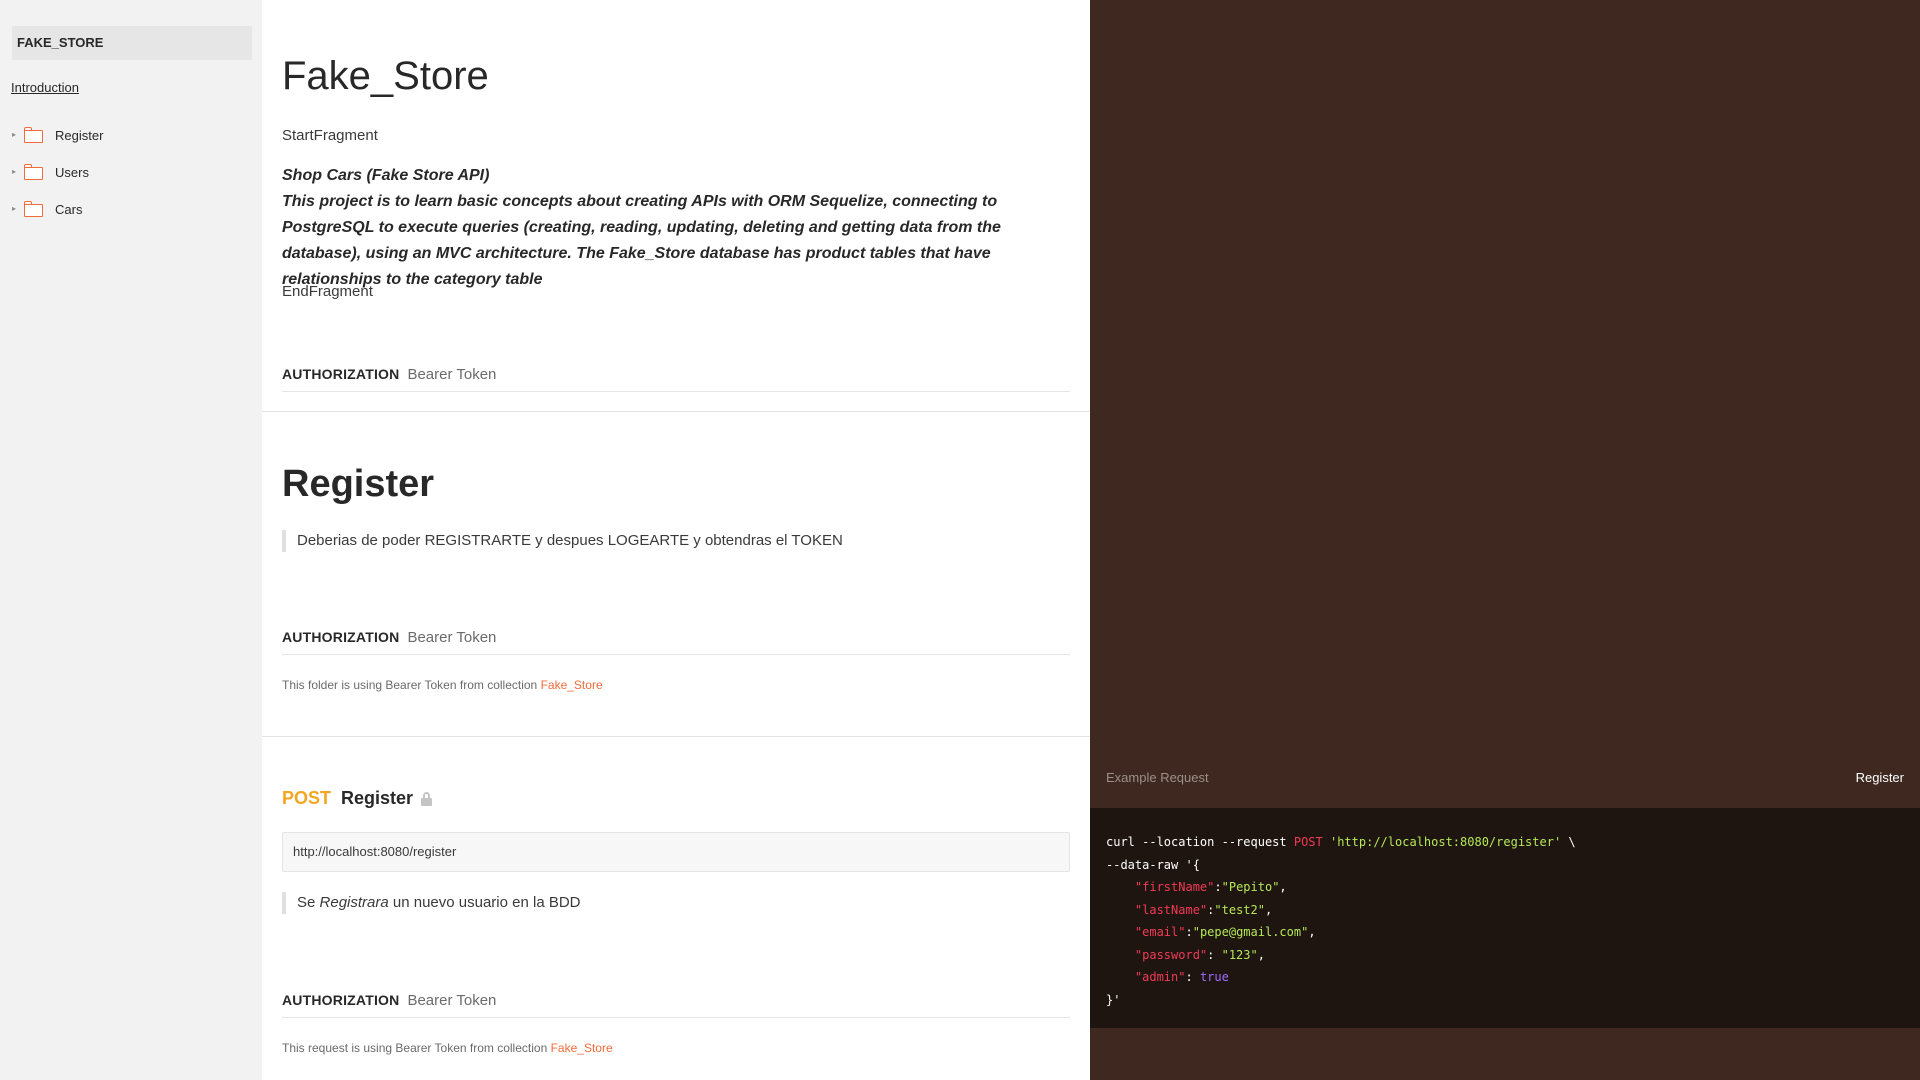 The image size is (1920, 1080). Describe the element at coordinates (1505, 784) in the screenshot. I see `example-header: Example Request Register` at that location.